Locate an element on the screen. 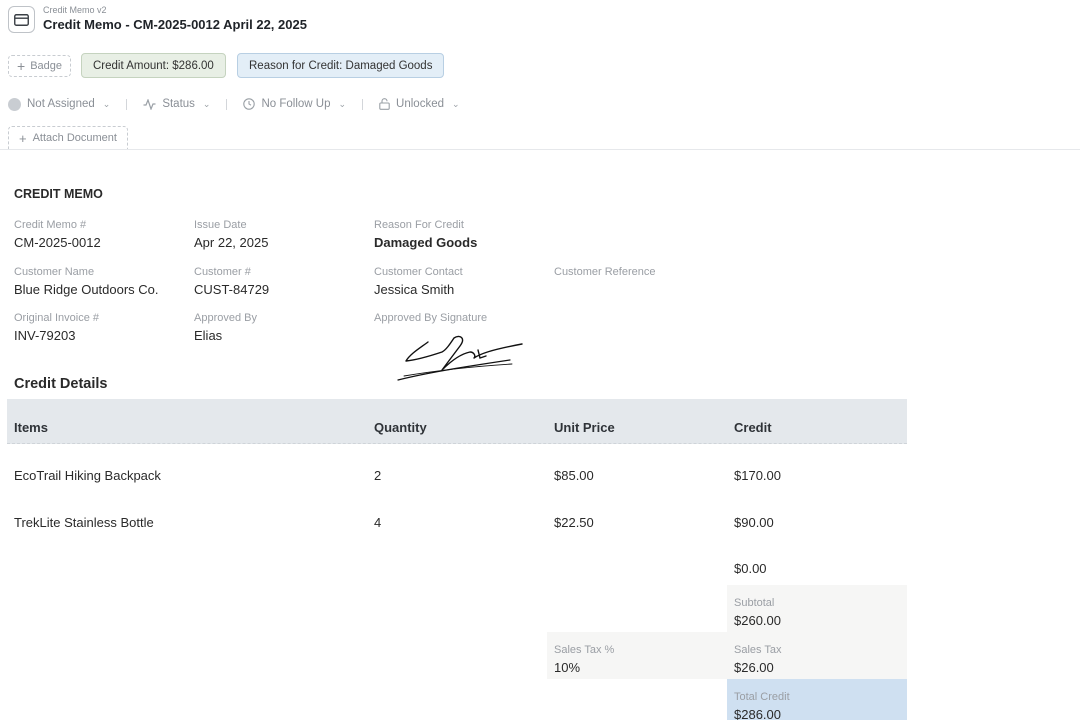  item-name: EcoTrail Hiking Backpack is located at coordinates (87, 475).